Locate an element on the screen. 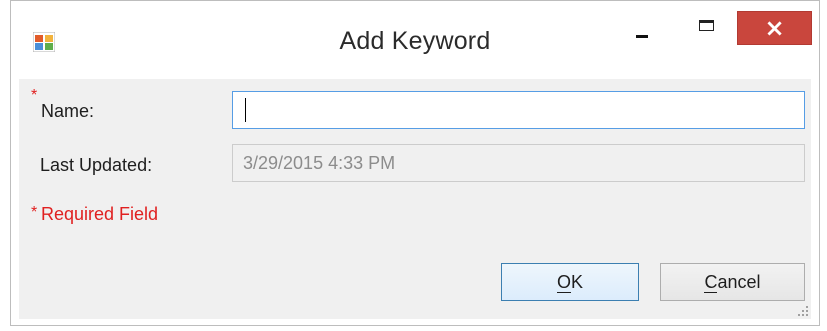  ok-button: OK is located at coordinates (570, 282).